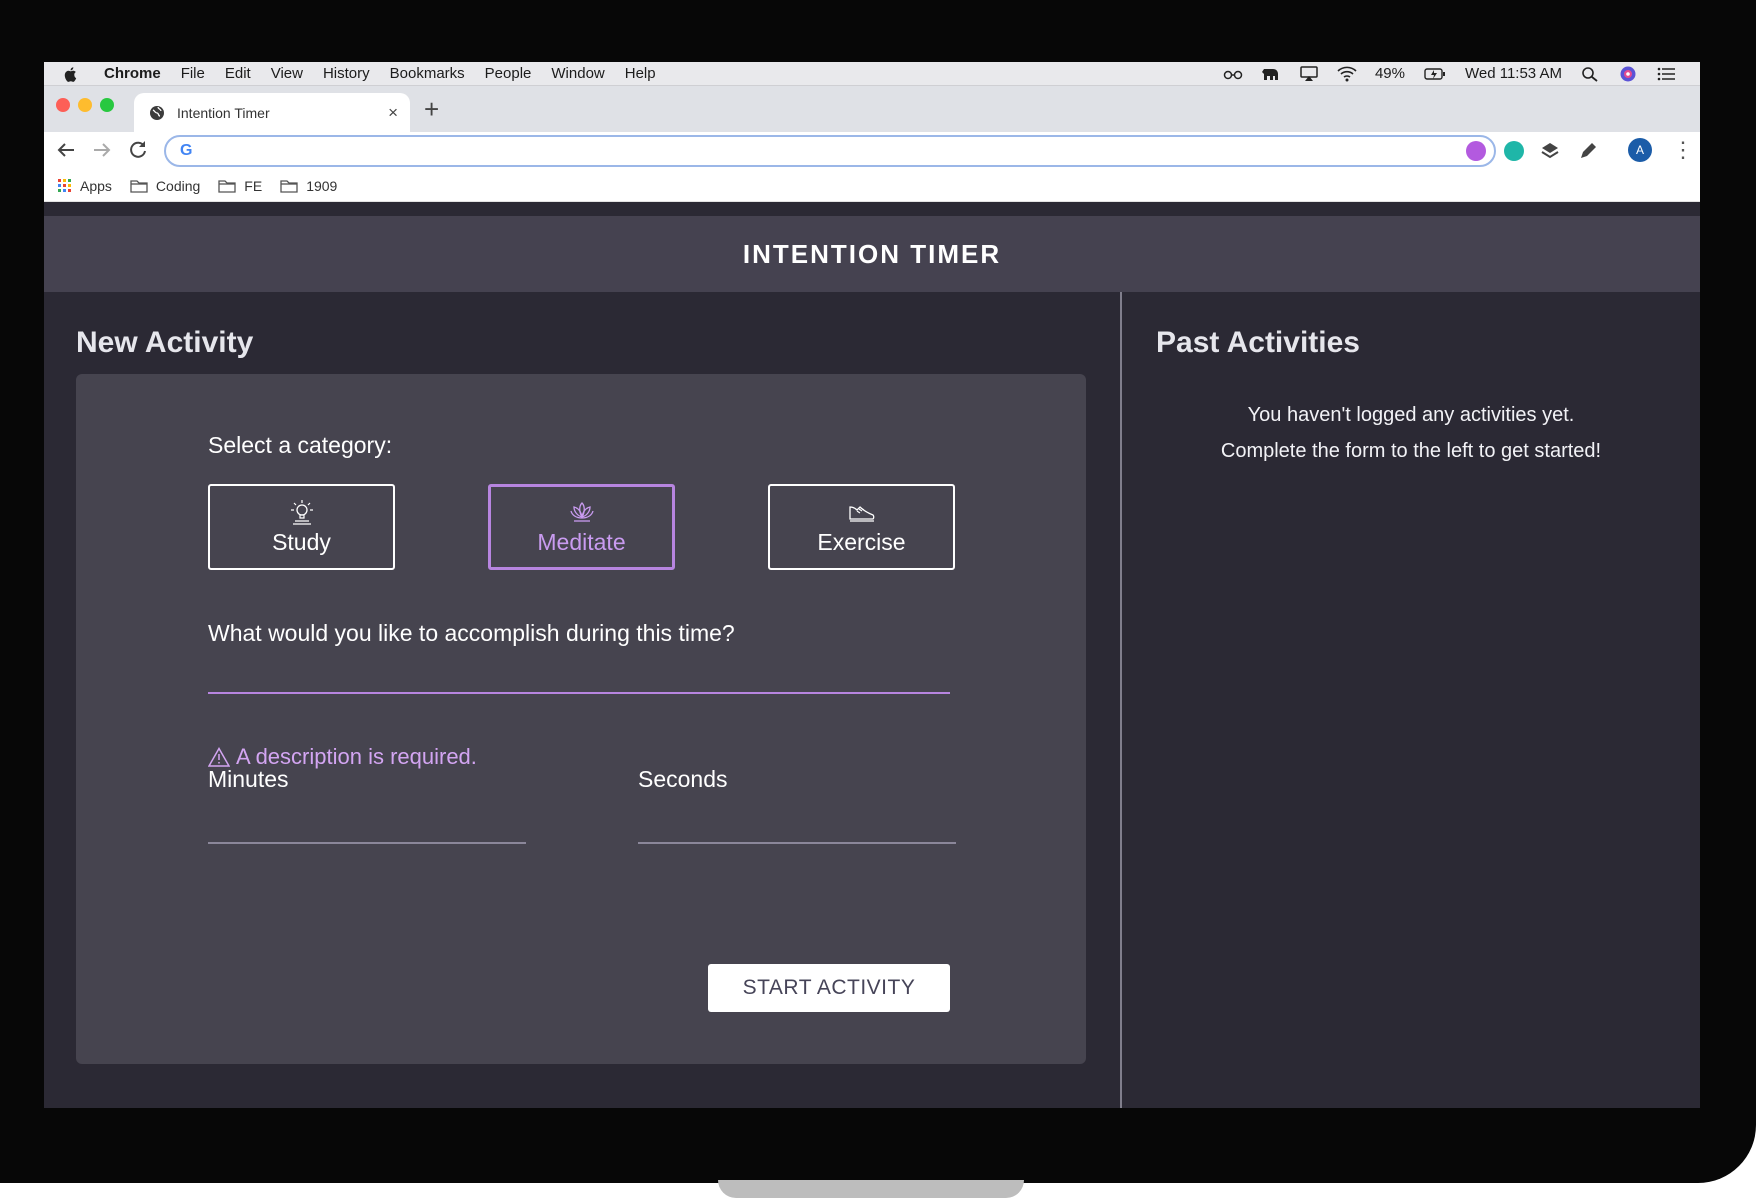 This screenshot has height=1198, width=1756. I want to click on warning-icon, so click(219, 757).